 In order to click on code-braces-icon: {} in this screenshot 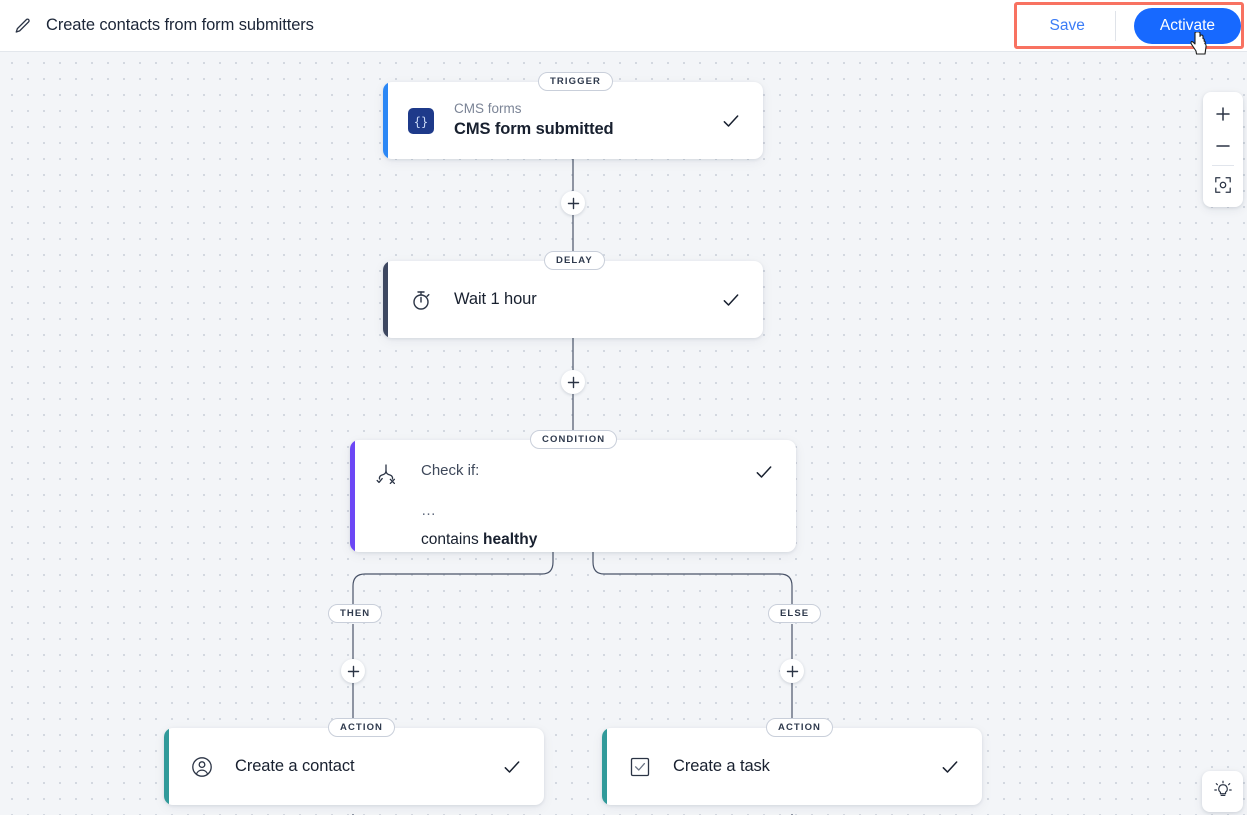, I will do `click(421, 121)`.